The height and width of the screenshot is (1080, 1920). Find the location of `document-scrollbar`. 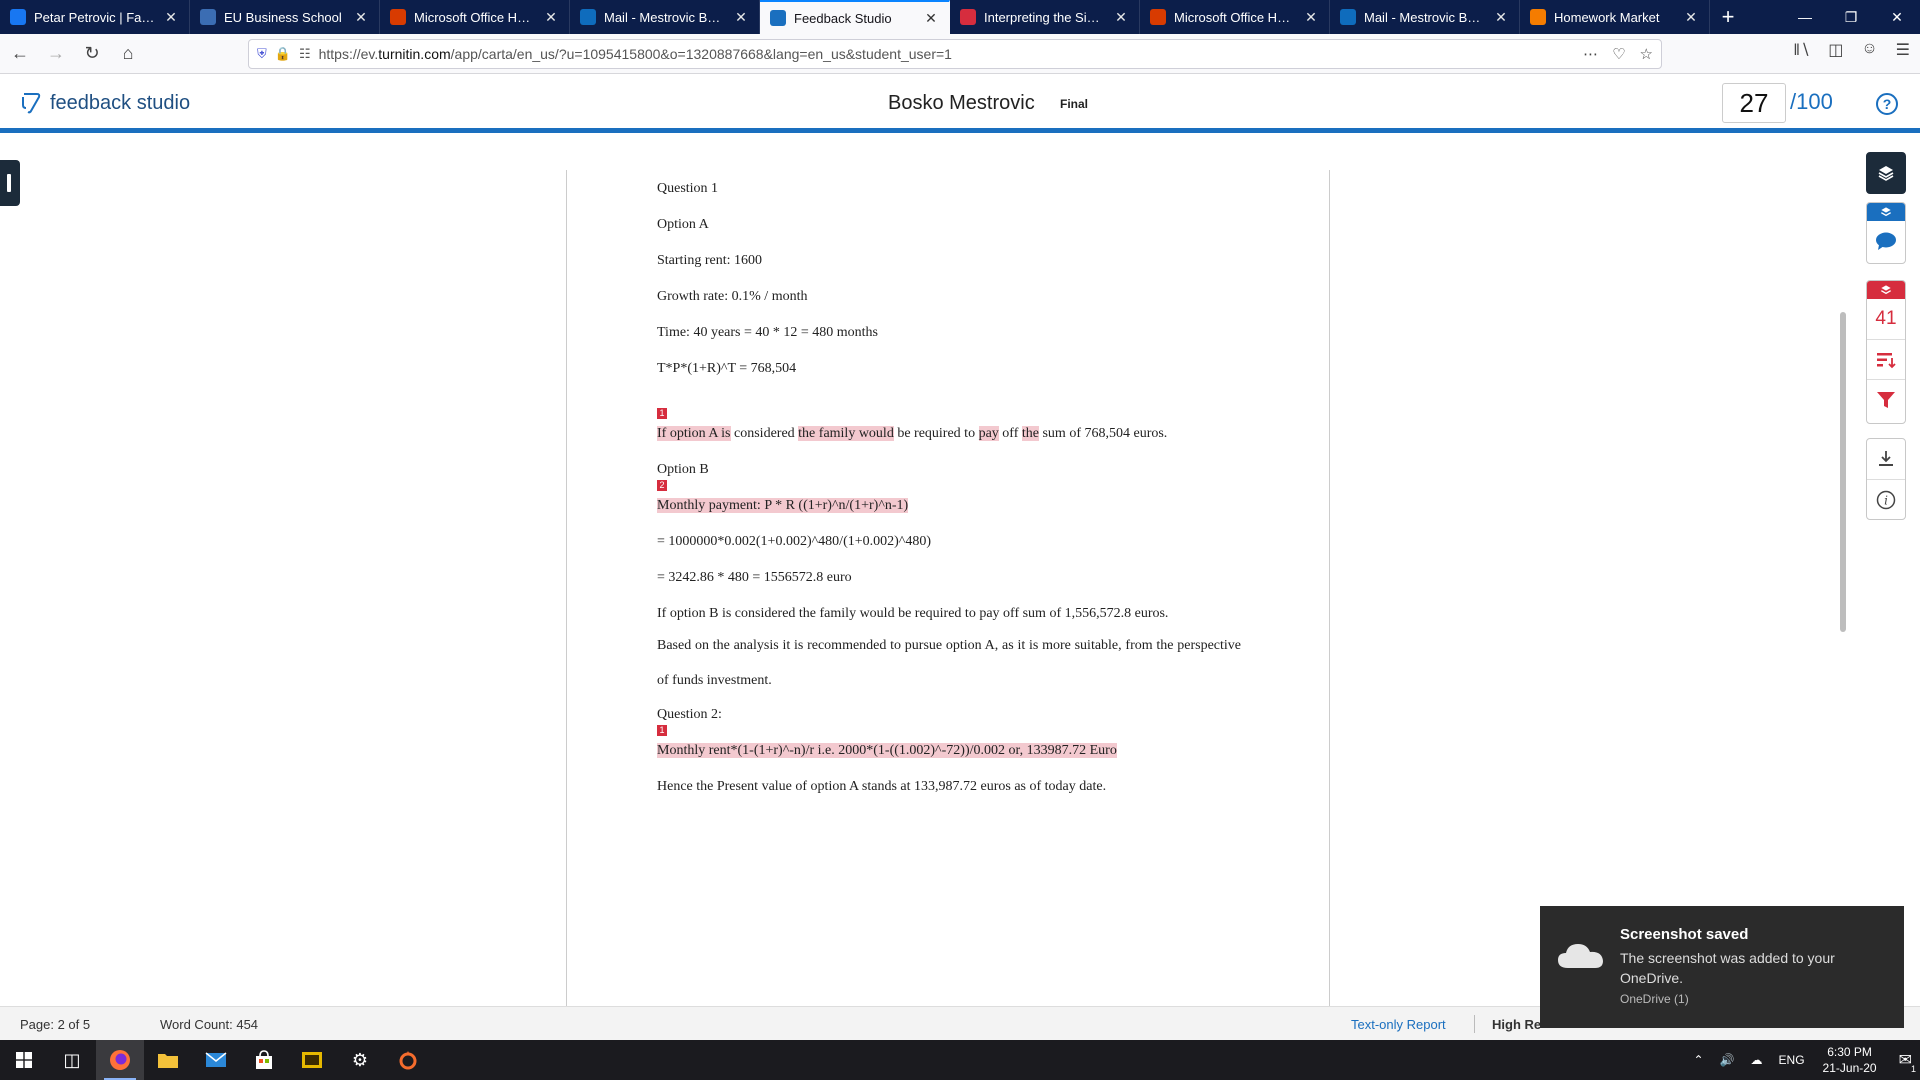

document-scrollbar is located at coordinates (1843, 472).